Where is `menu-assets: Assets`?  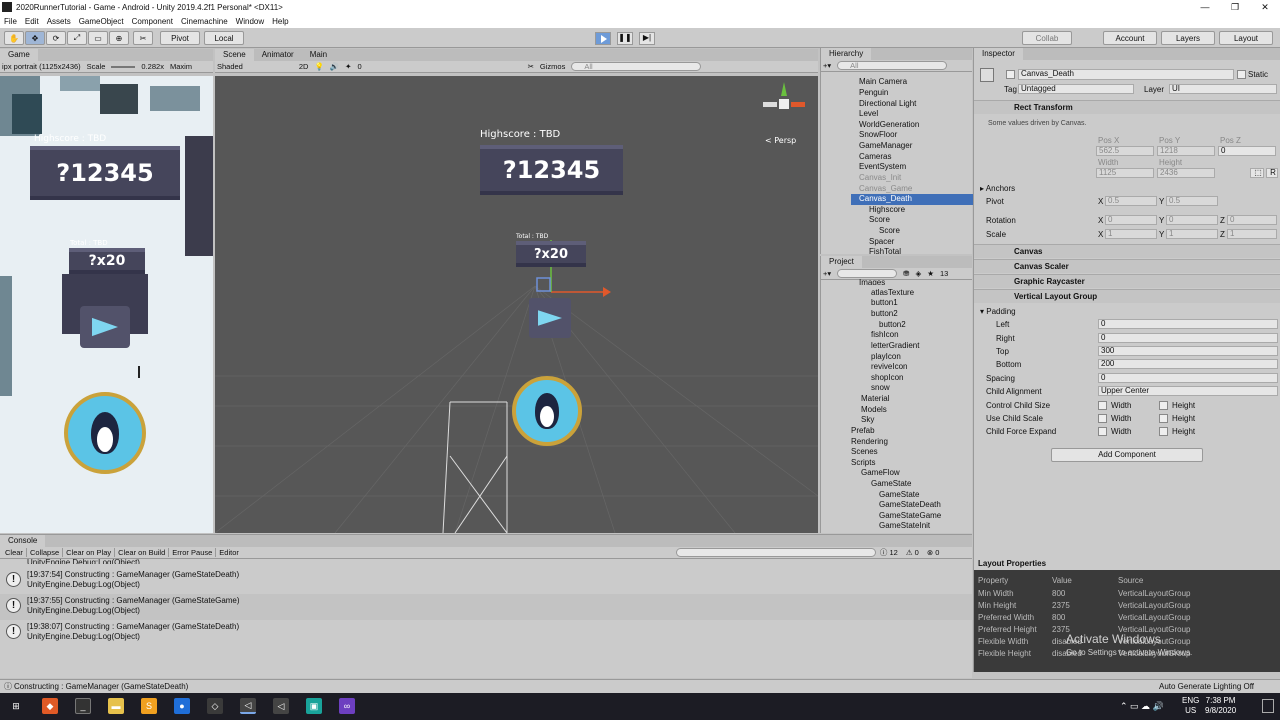
menu-assets: Assets is located at coordinates (59, 21).